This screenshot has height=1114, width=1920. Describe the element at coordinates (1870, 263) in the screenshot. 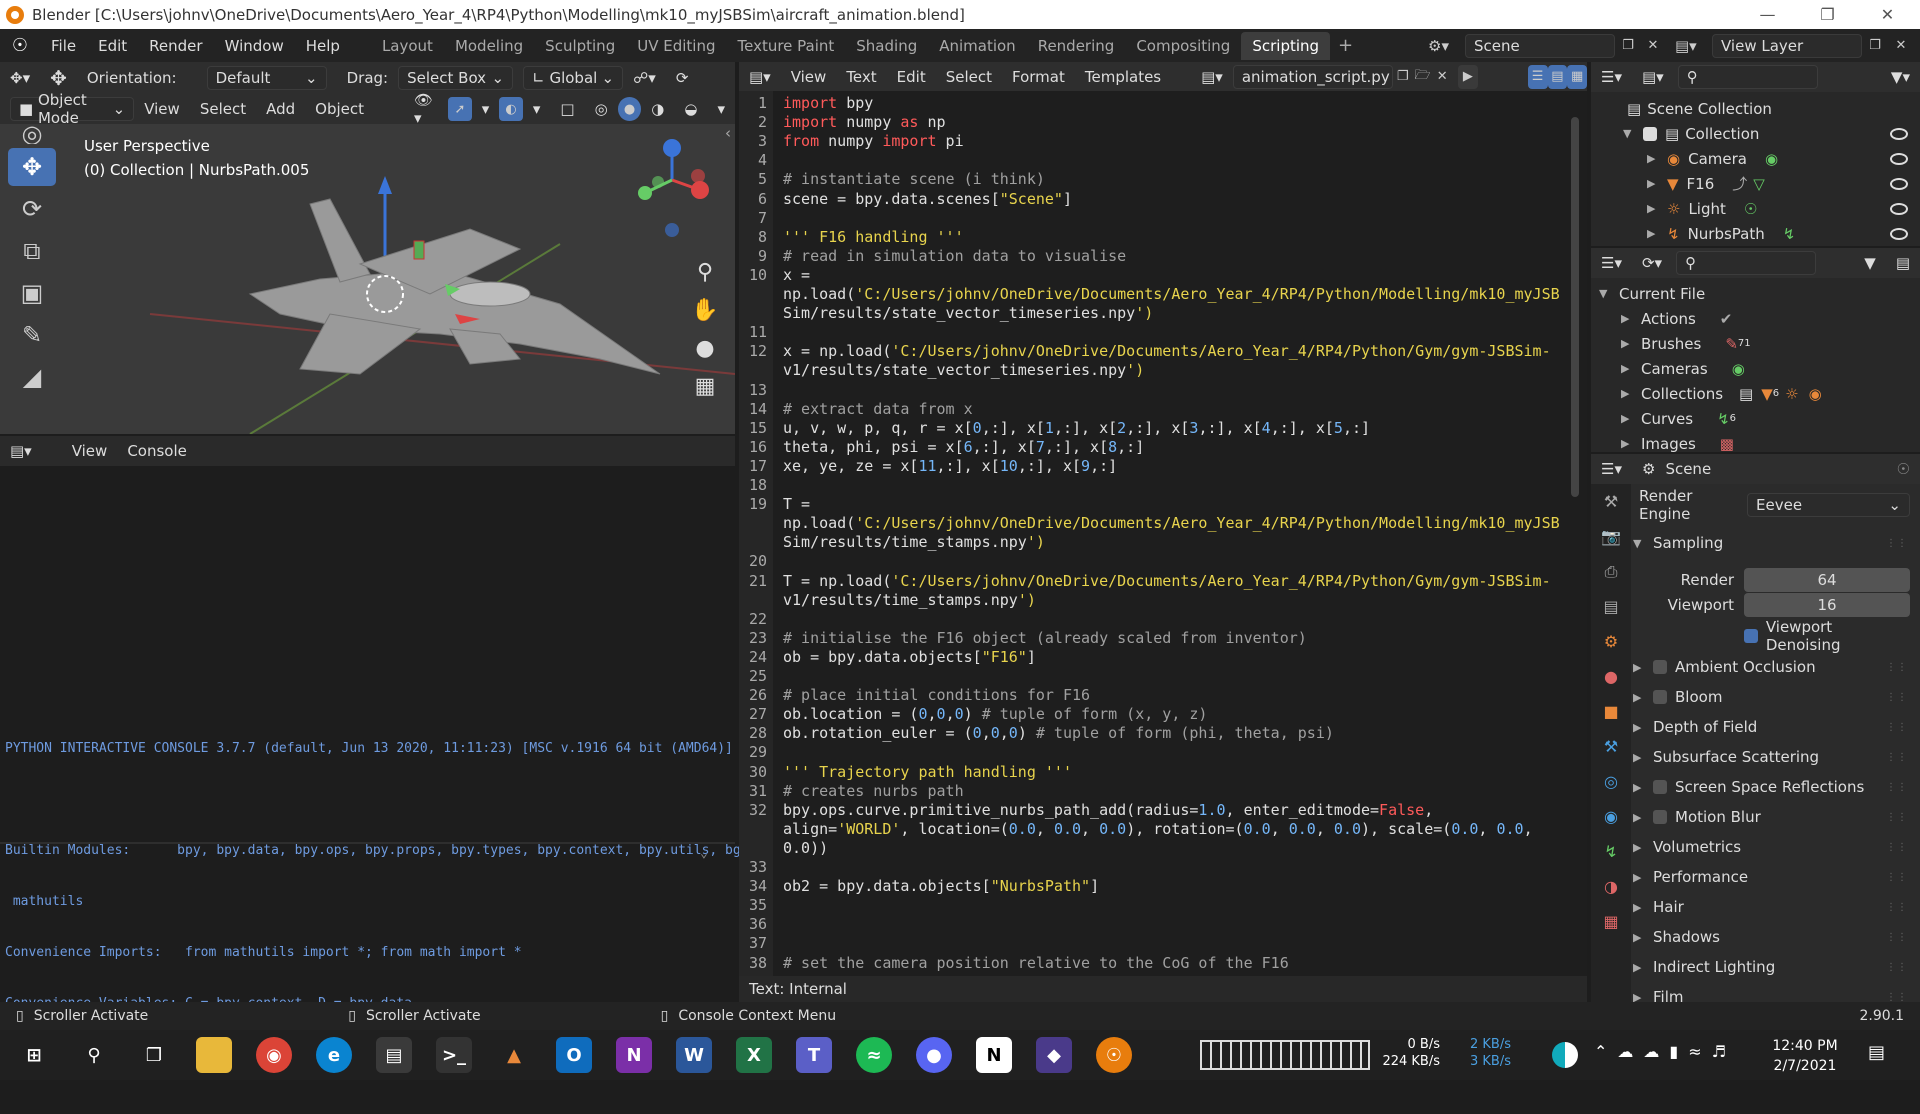

I see `filter-icon: ▼` at that location.